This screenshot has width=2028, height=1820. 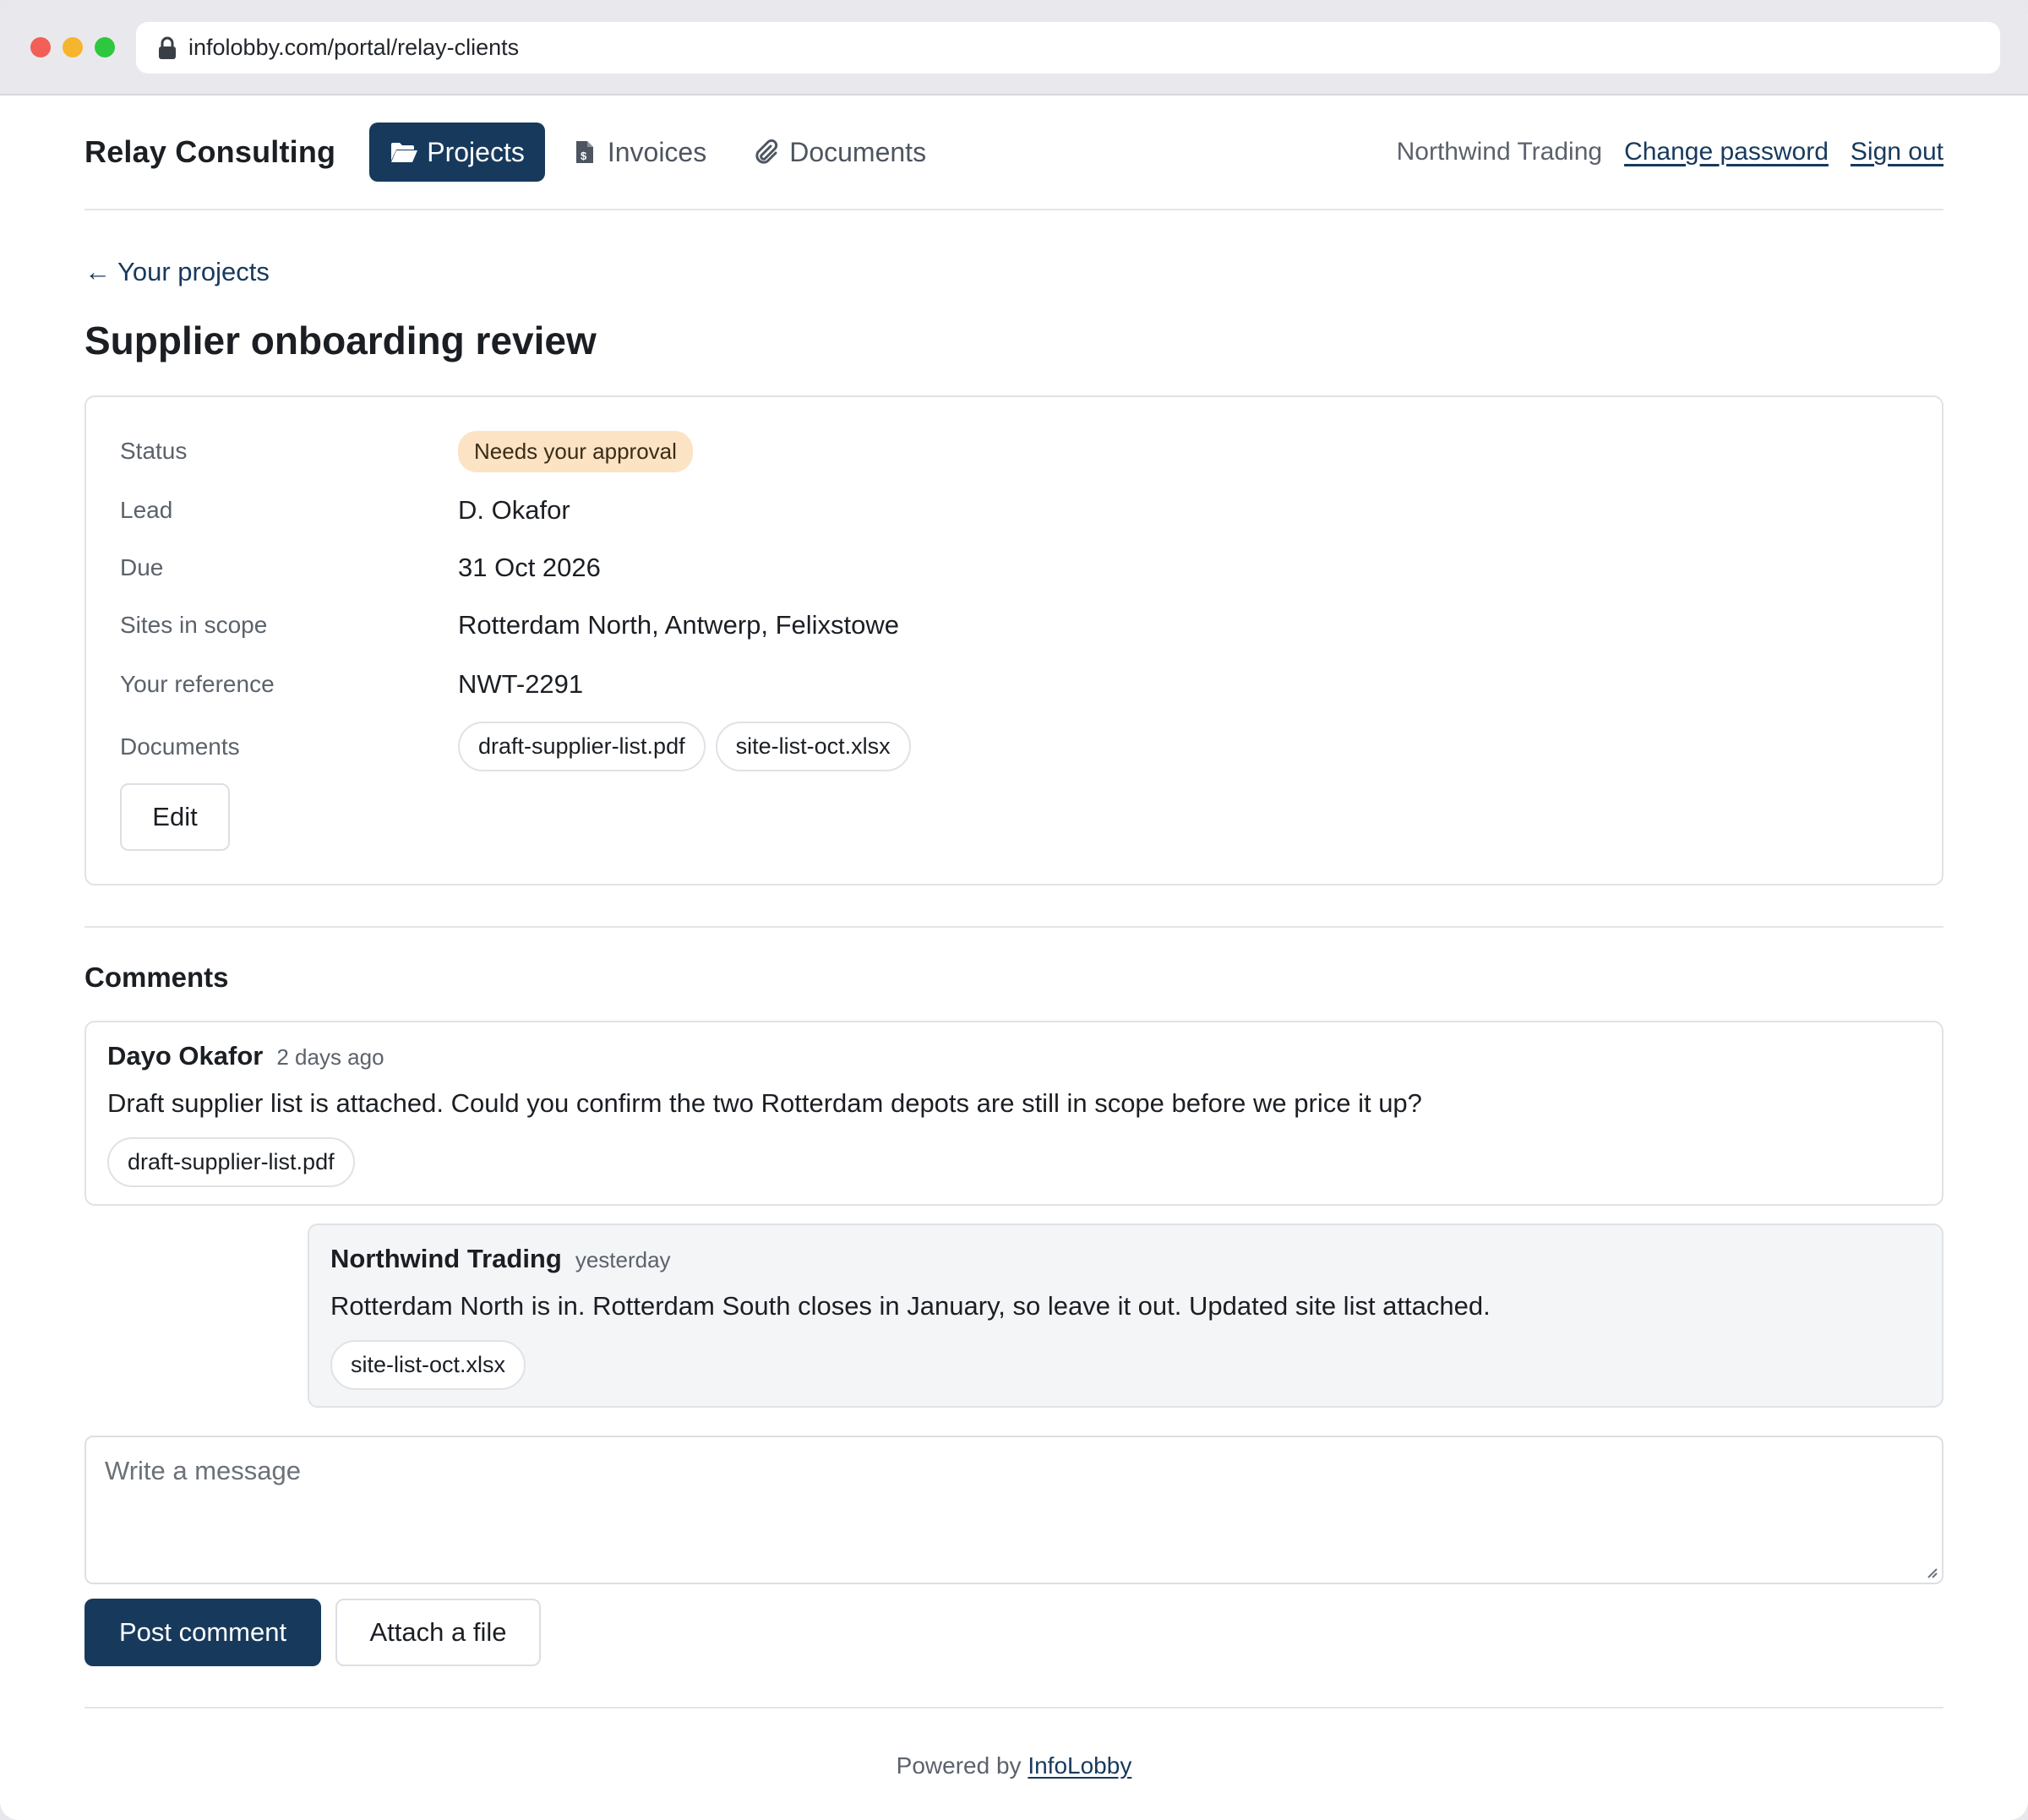 What do you see at coordinates (1930, 1571) in the screenshot?
I see `resize-handle-icon` at bounding box center [1930, 1571].